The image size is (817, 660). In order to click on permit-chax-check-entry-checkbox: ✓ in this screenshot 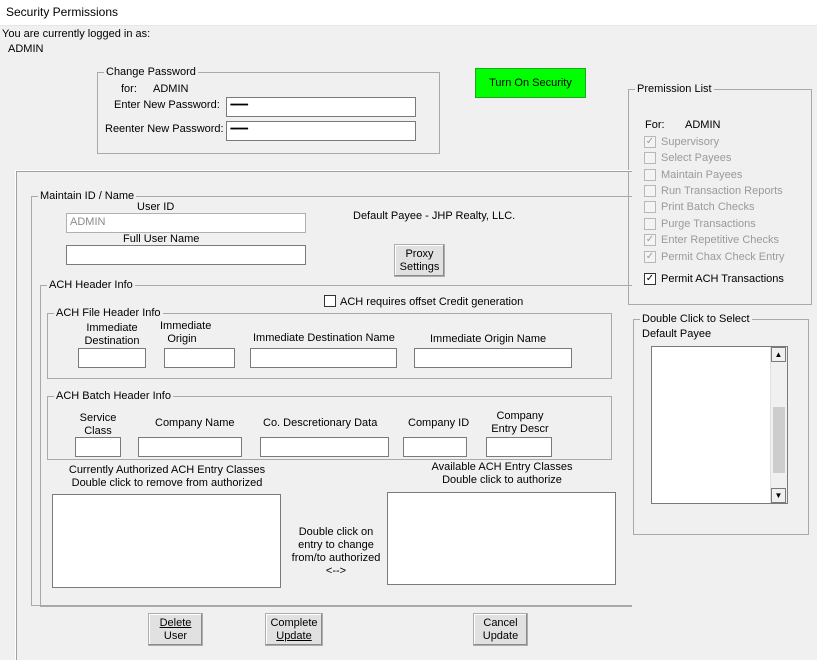, I will do `click(650, 257)`.